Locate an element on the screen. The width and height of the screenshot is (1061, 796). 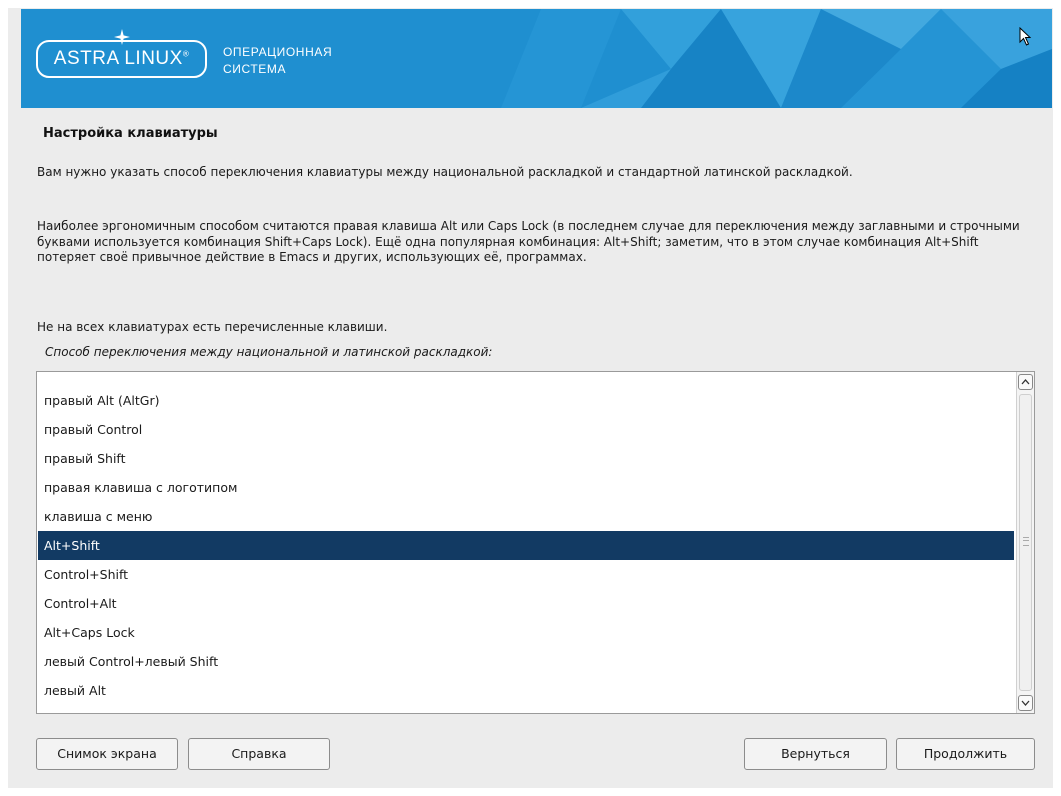
chevron-down-icon is located at coordinates (1025, 703).